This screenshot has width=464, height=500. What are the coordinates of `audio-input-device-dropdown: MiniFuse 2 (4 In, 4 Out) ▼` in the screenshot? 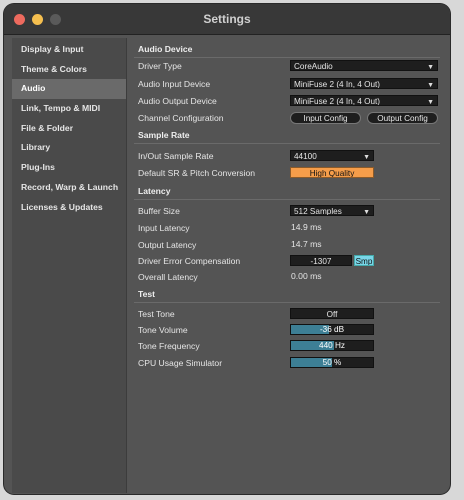 It's located at (364, 83).